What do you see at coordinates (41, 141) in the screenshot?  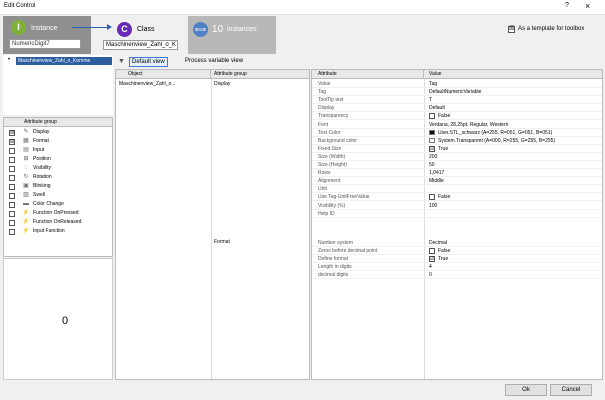 I see `attr-label: Format` at bounding box center [41, 141].